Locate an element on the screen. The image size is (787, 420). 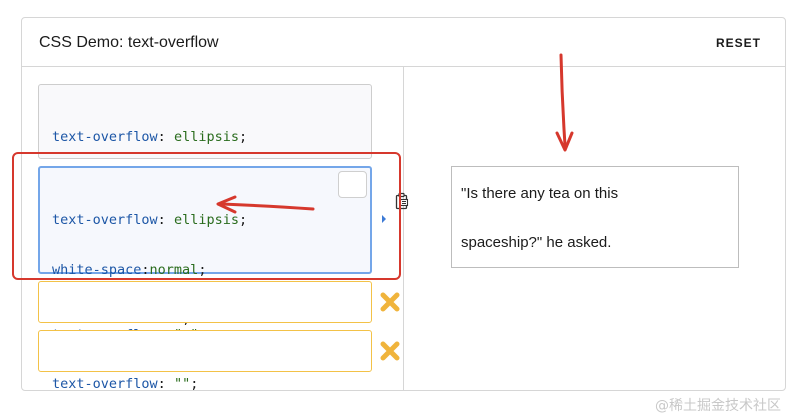
annotation-arrow-down is located at coordinates (564, 102).